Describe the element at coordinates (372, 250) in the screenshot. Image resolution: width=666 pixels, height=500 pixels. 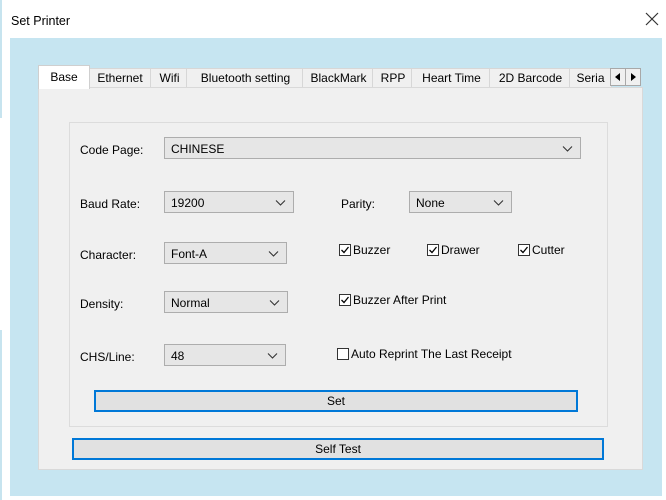
I see `buzzer-label: Buzzer` at that location.